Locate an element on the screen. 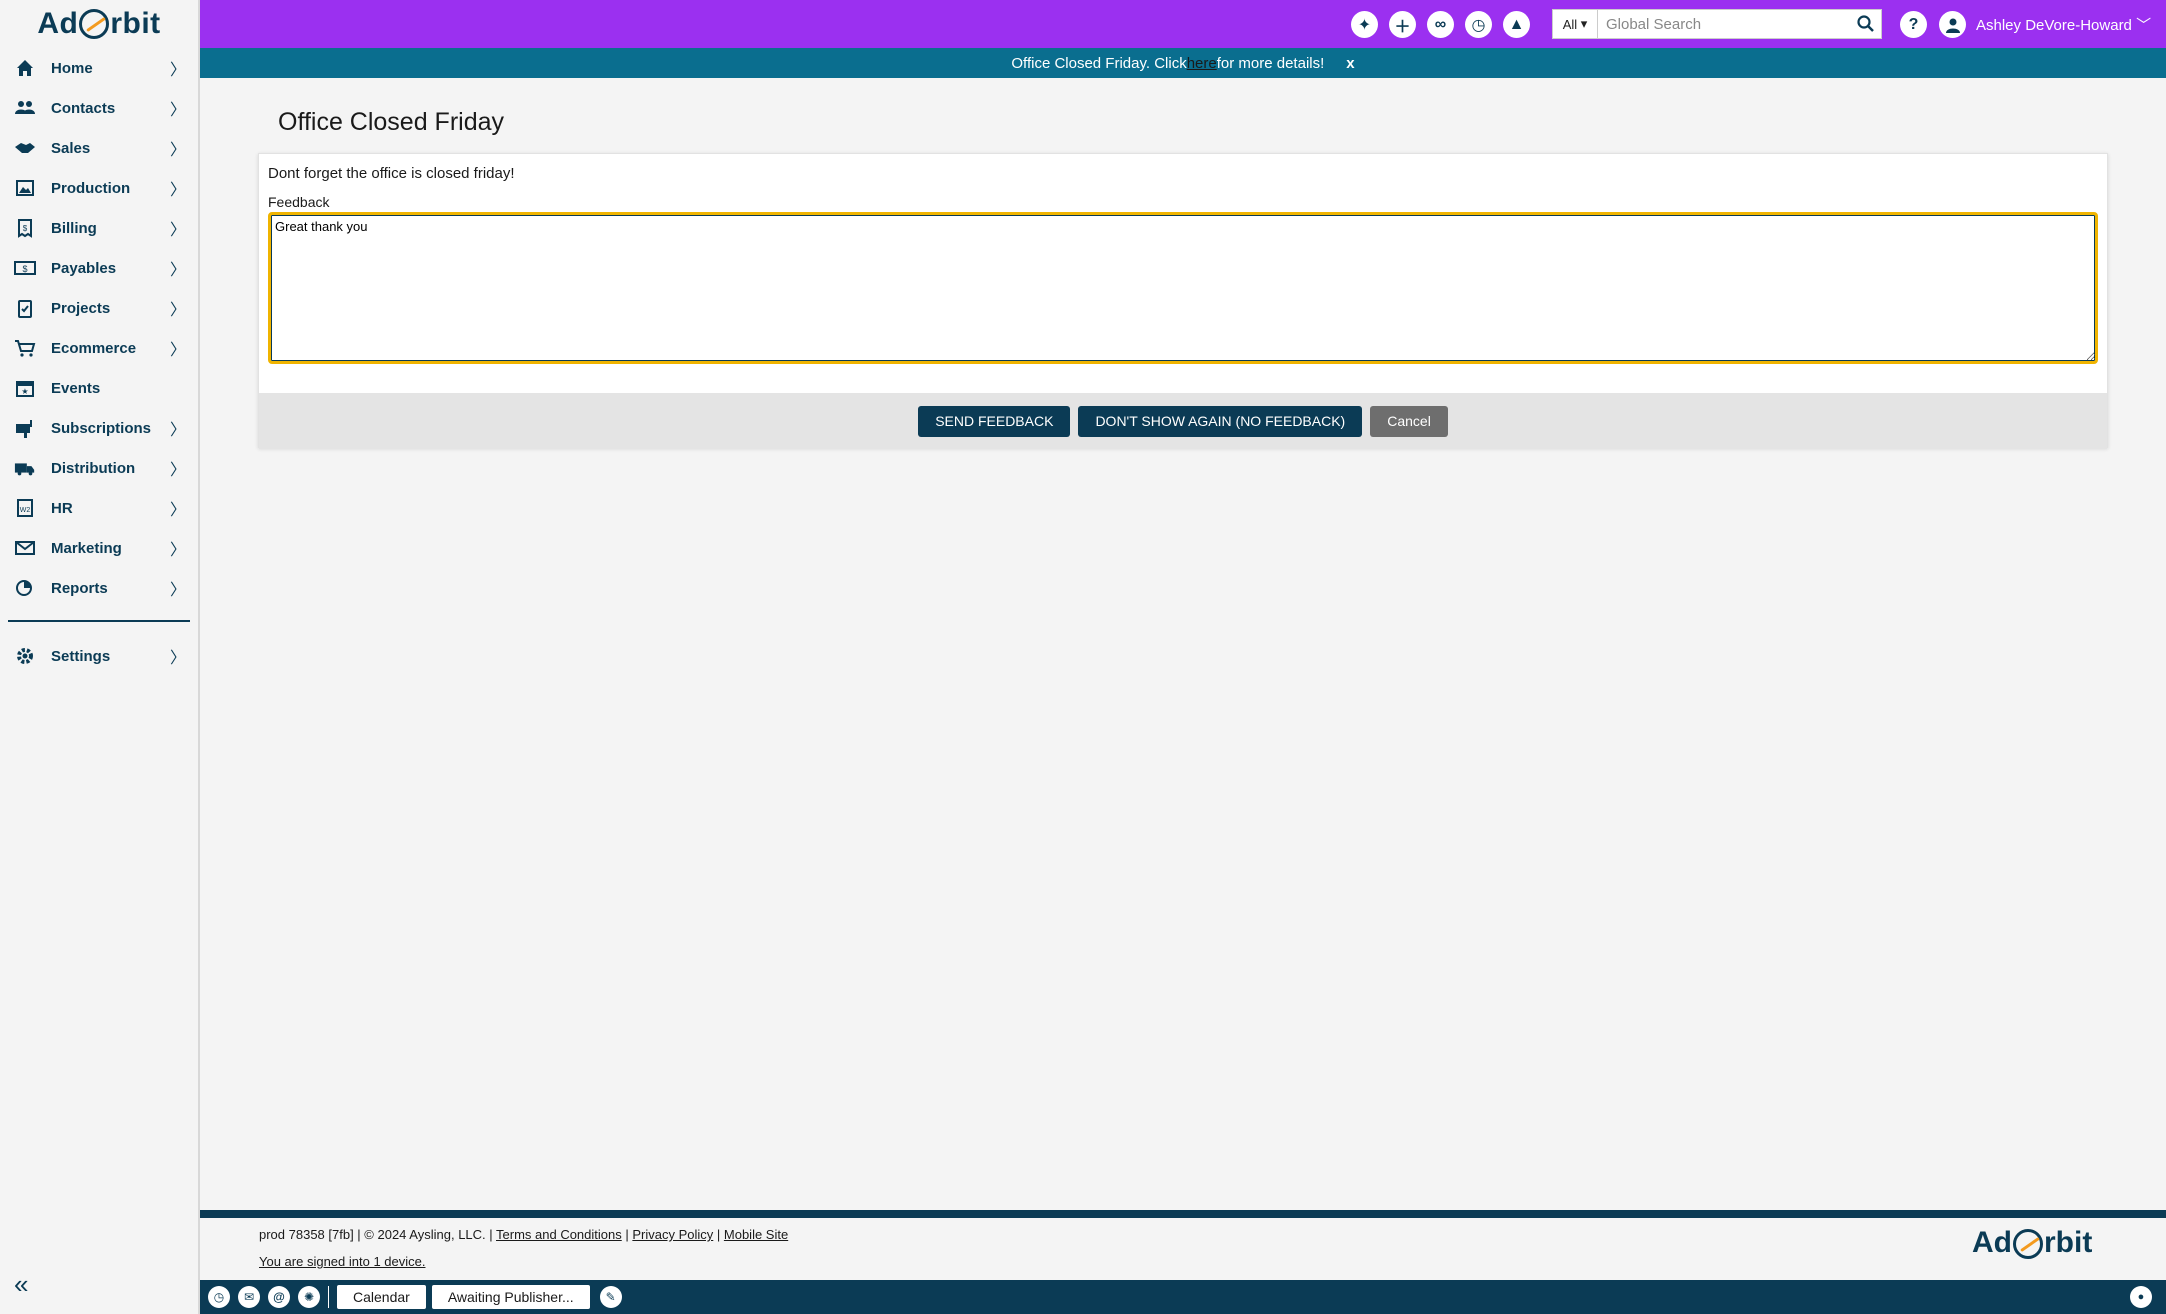 Image resolution: width=2166 pixels, height=1314 pixels. global-search: All ▾ is located at coordinates (1717, 24).